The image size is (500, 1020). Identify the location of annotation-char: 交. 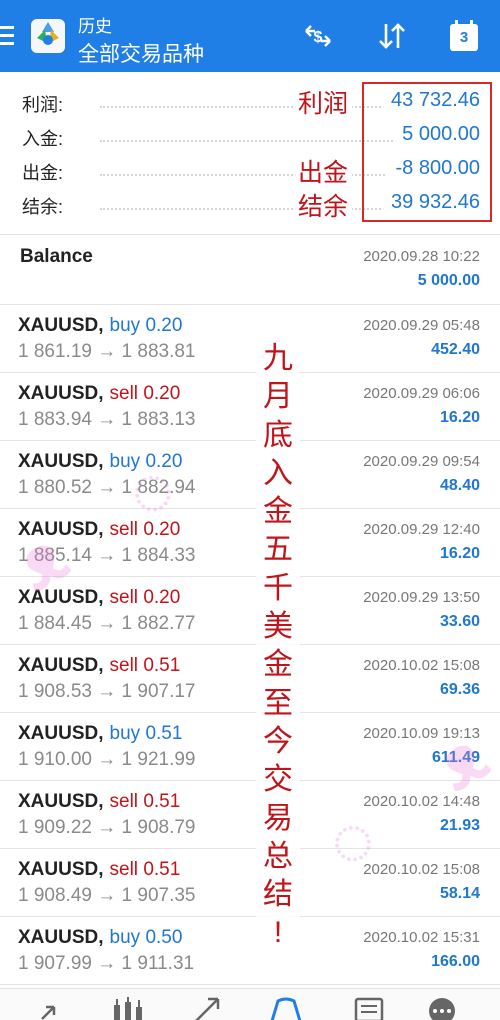
(278, 780).